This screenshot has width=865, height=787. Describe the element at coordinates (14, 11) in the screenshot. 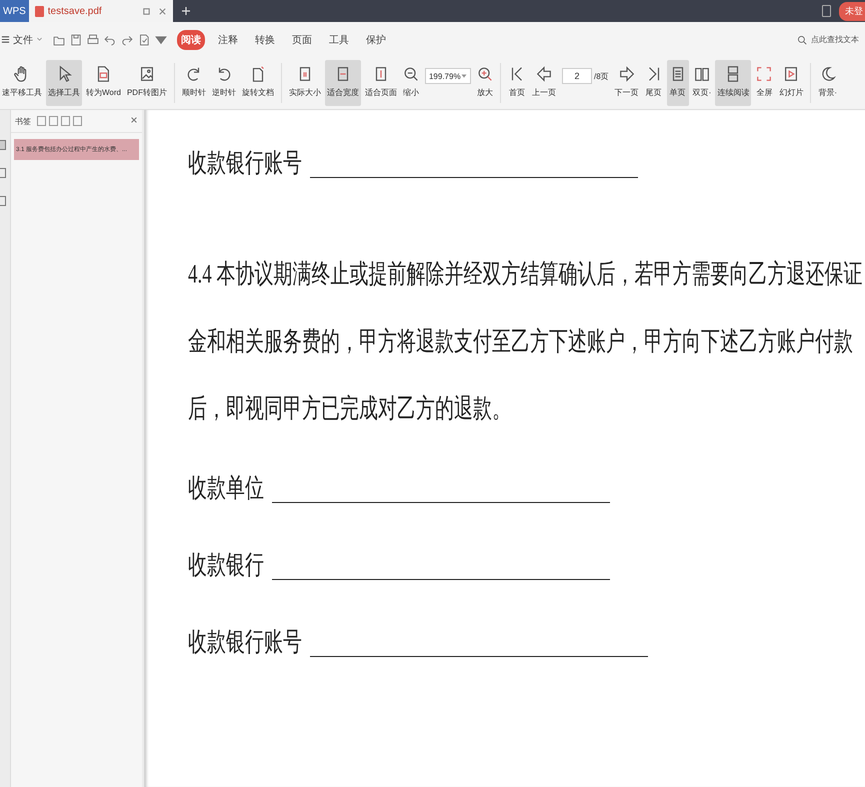

I see `home-tab: WPS` at that location.